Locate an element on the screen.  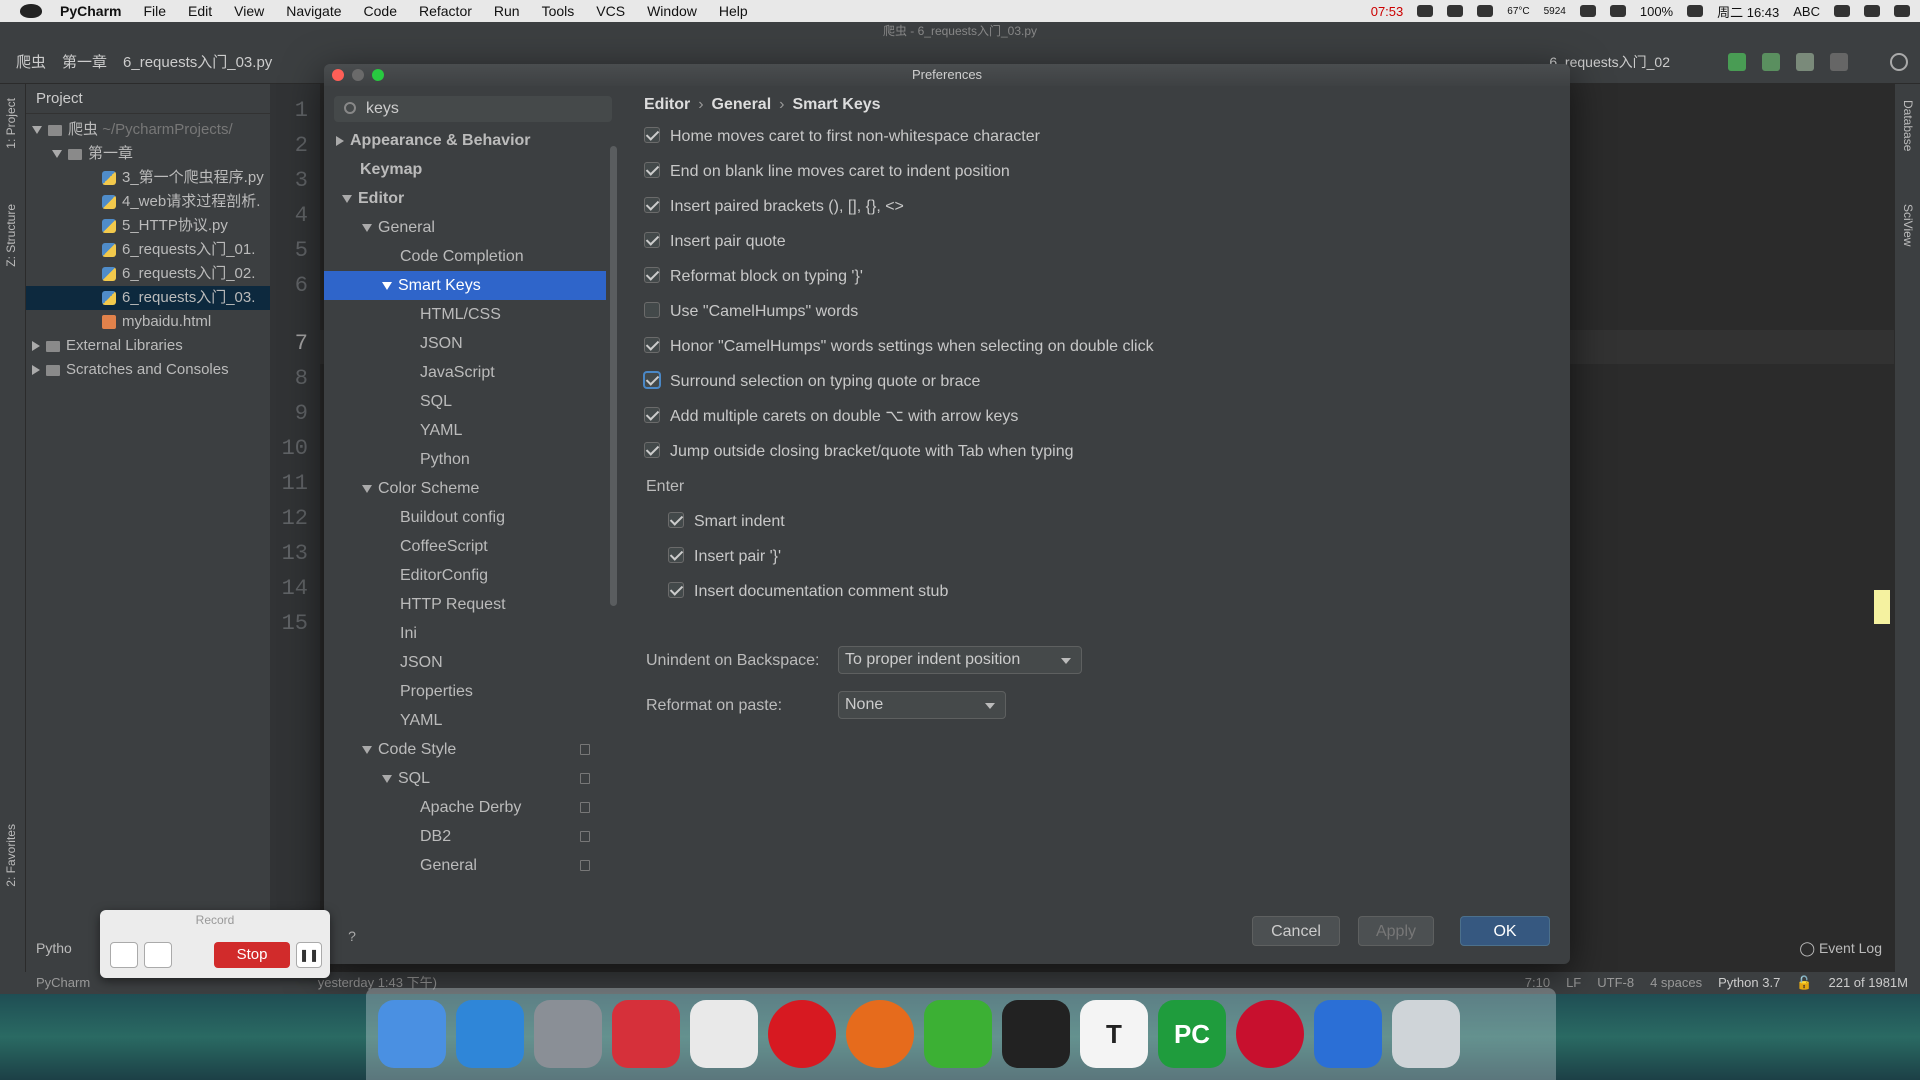
coverage-icon is located at coordinates (1805, 62).